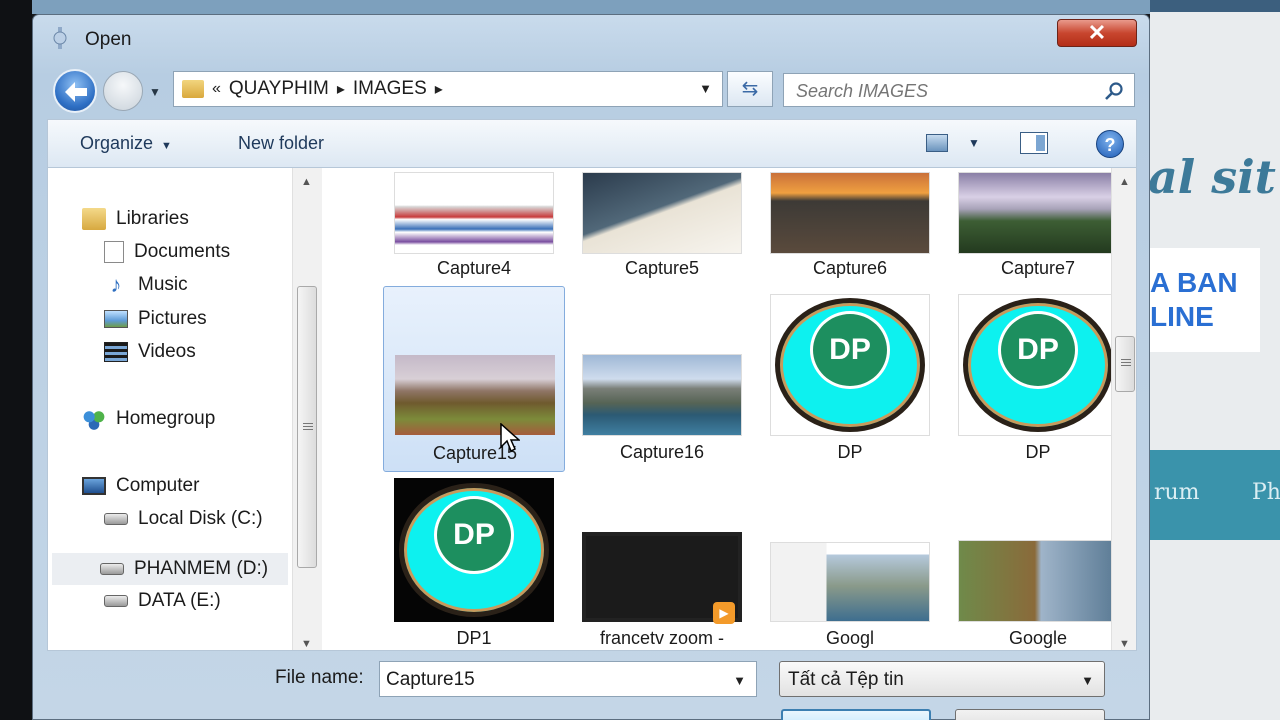 The image size is (1280, 720). Describe the element at coordinates (166, 418) in the screenshot. I see `nav-item-label: Homegroup` at that location.